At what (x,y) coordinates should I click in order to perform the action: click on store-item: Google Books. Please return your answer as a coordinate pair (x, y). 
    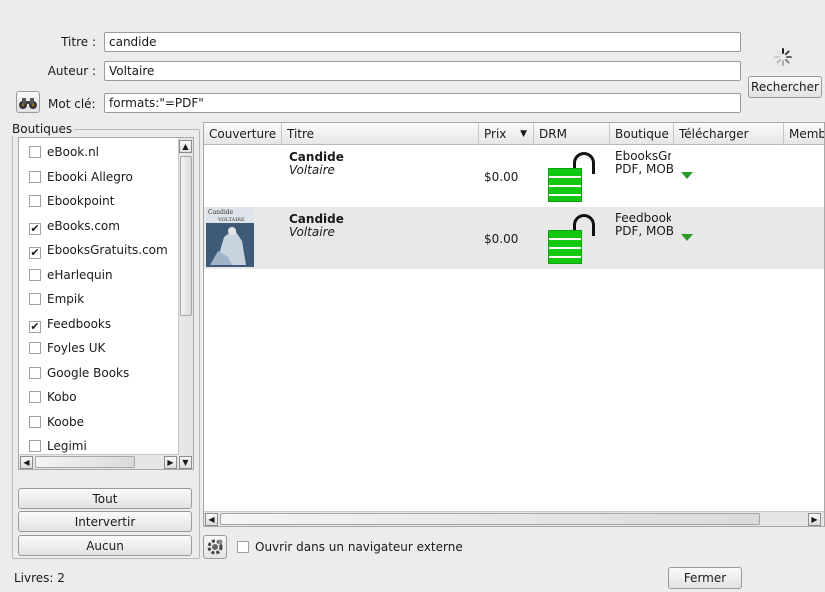
    Looking at the image, I should click on (79, 373).